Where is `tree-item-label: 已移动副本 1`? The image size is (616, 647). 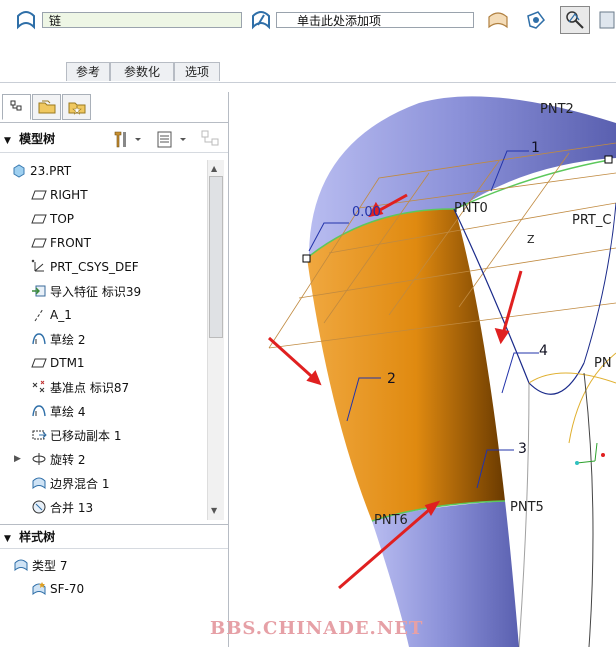
tree-item-label: 已移动副本 1 is located at coordinates (86, 435).